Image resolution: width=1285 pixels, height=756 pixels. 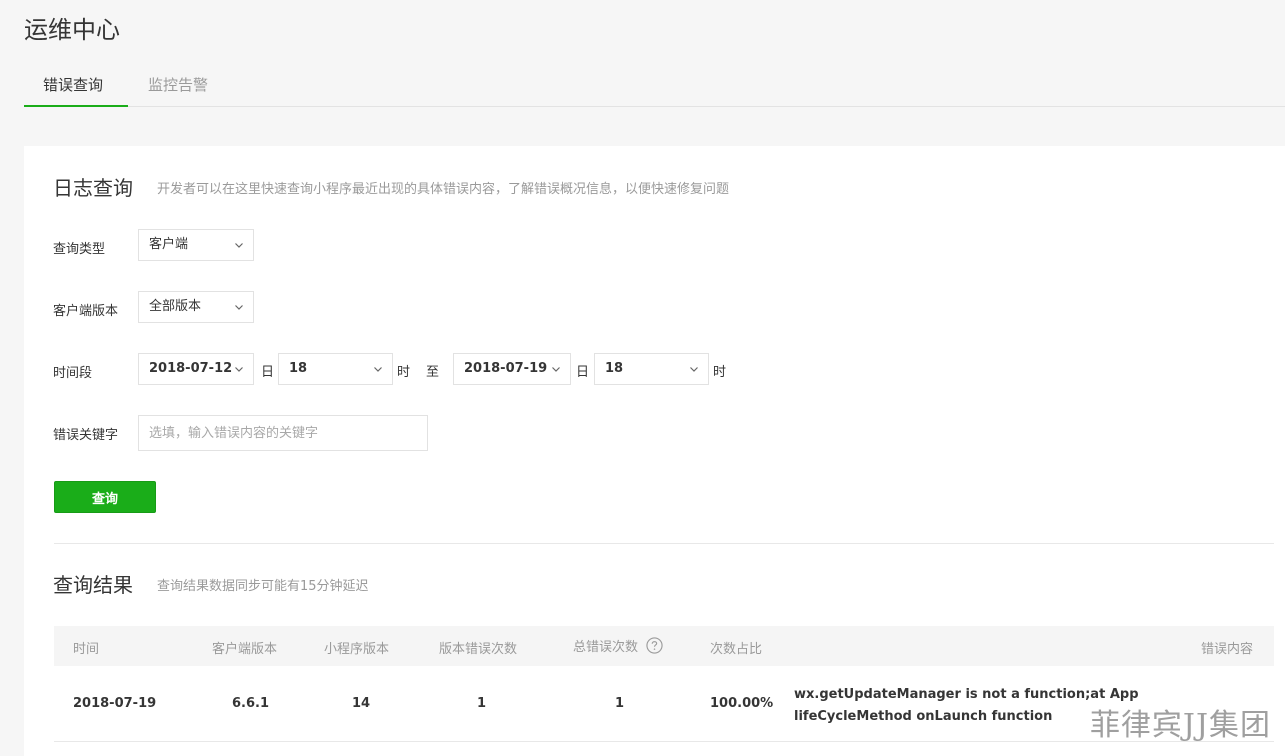 I want to click on cell-version-errors: 1, so click(x=482, y=703).